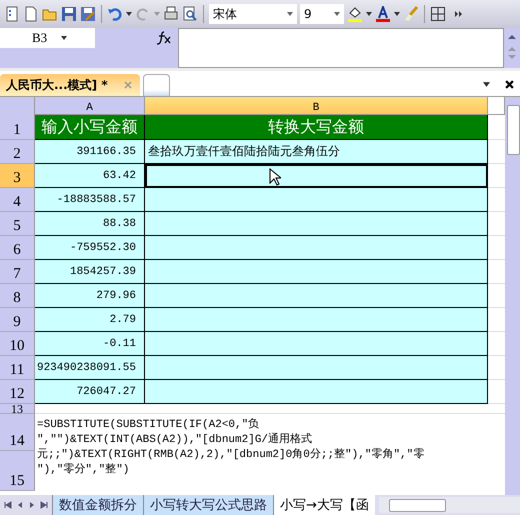 This screenshot has height=515, width=520. I want to click on print-icon, so click(171, 14).